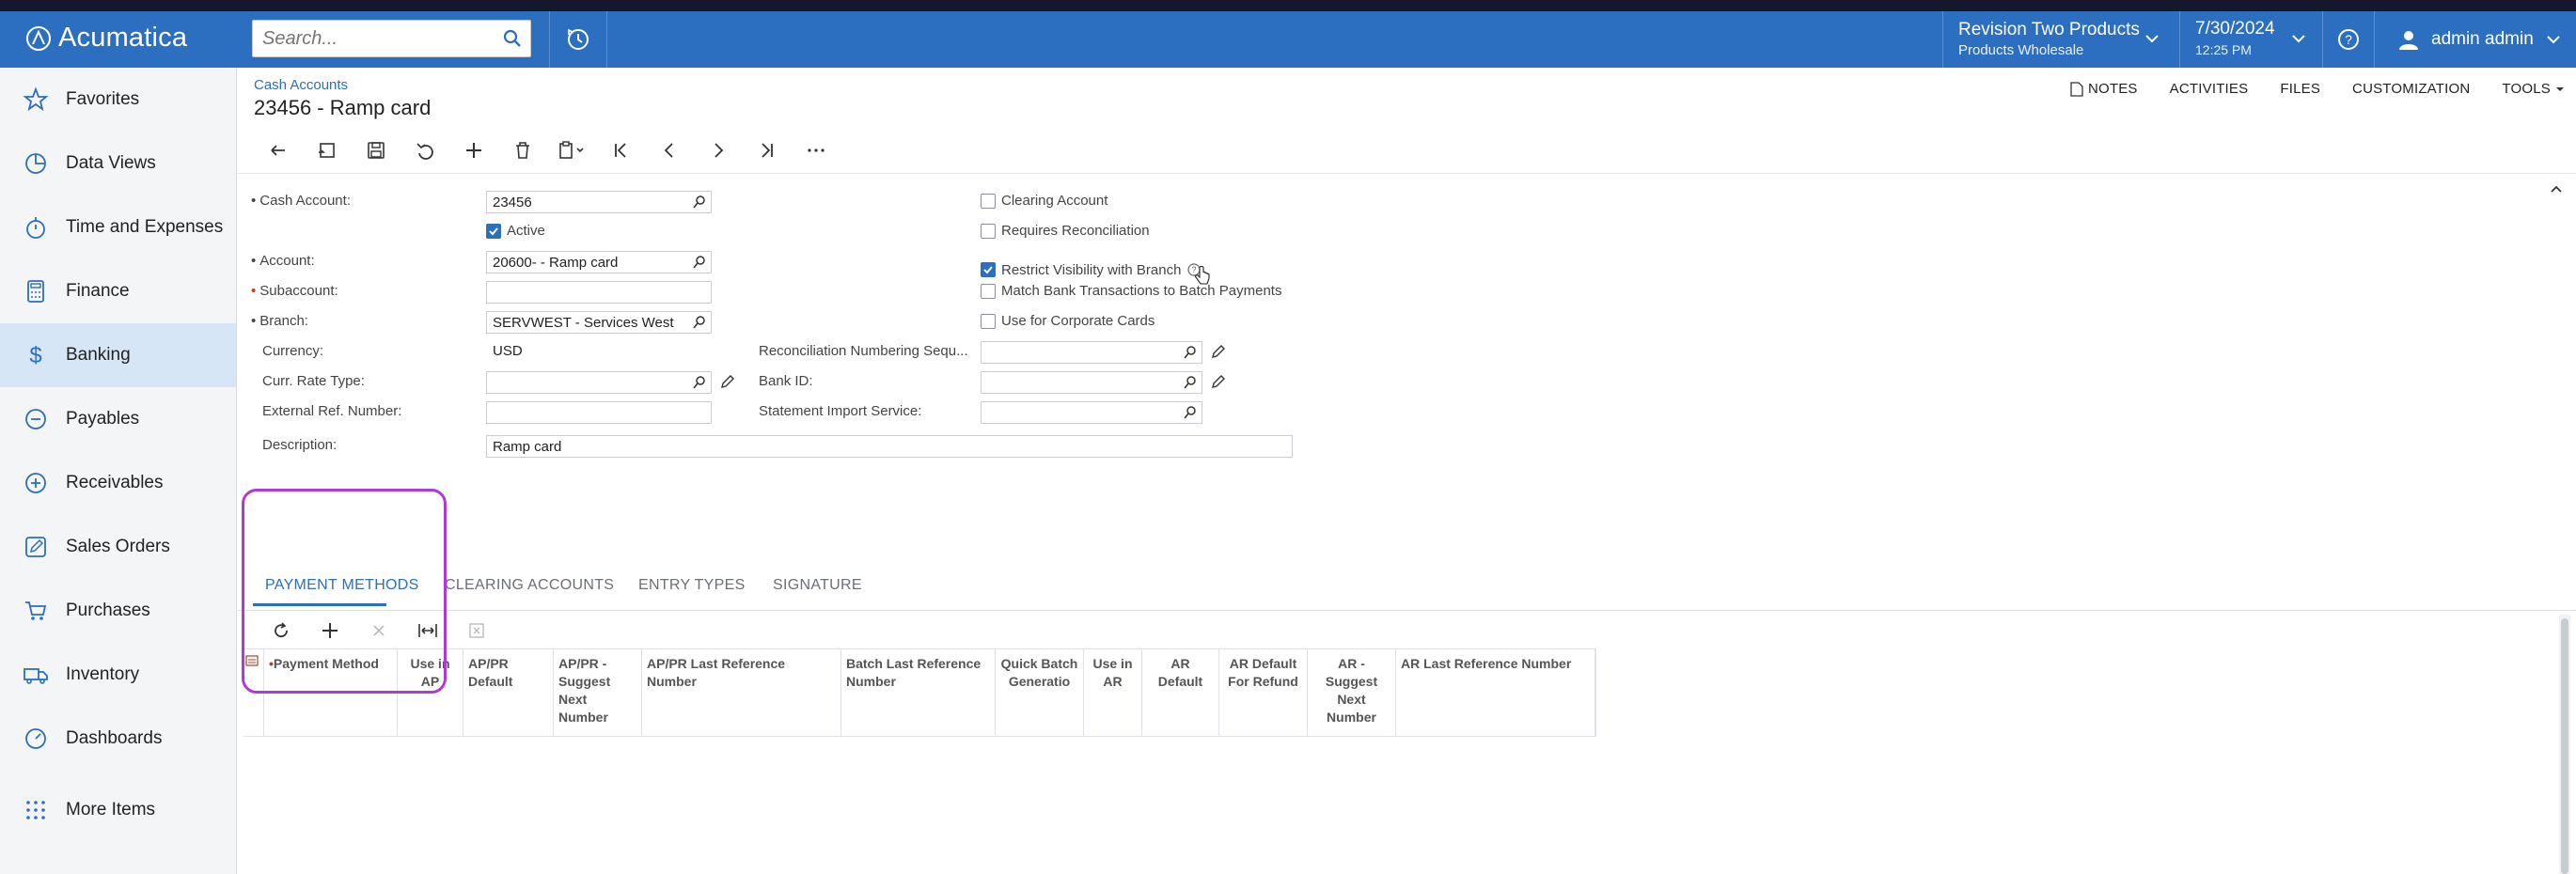 The height and width of the screenshot is (874, 2576). What do you see at coordinates (377, 151) in the screenshot?
I see `save-button` at bounding box center [377, 151].